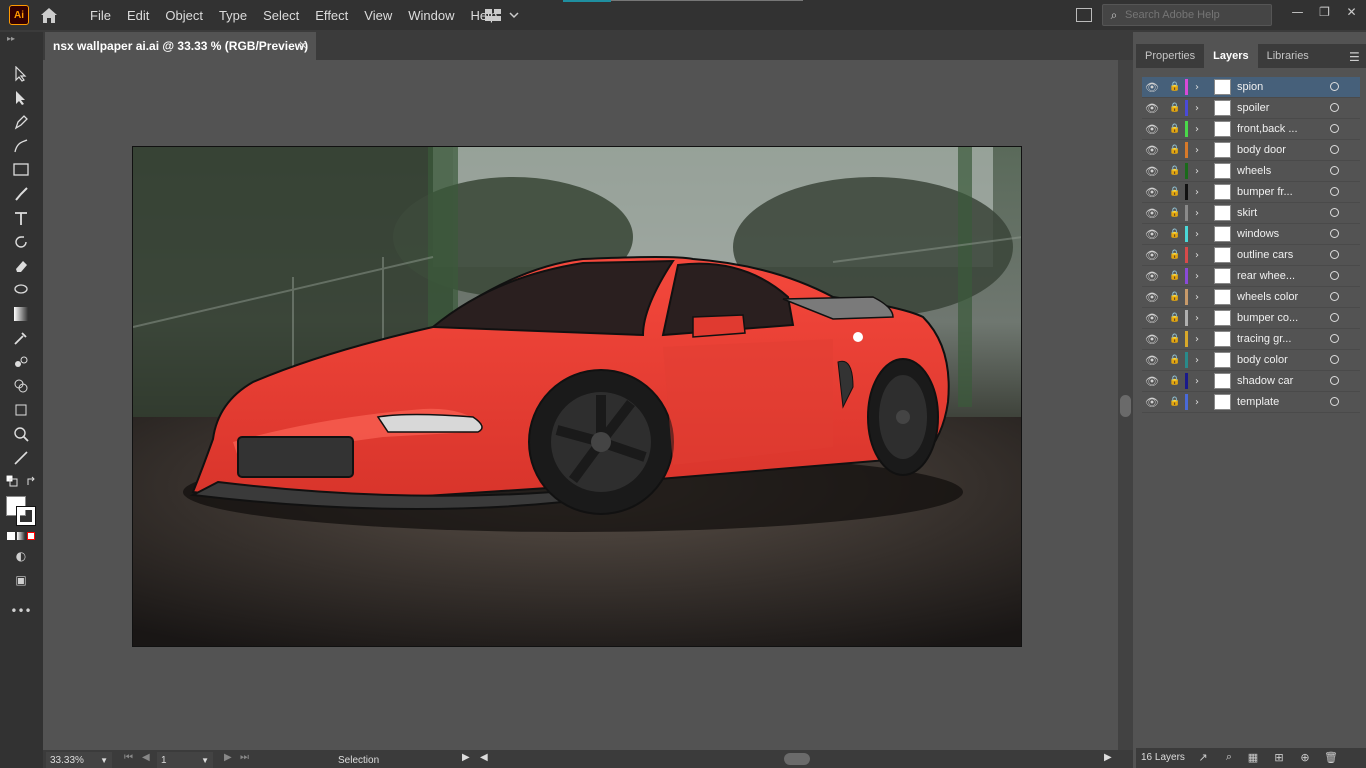 Image resolution: width=1366 pixels, height=768 pixels. I want to click on locate-object-icon: ⌕, so click(1229, 757).